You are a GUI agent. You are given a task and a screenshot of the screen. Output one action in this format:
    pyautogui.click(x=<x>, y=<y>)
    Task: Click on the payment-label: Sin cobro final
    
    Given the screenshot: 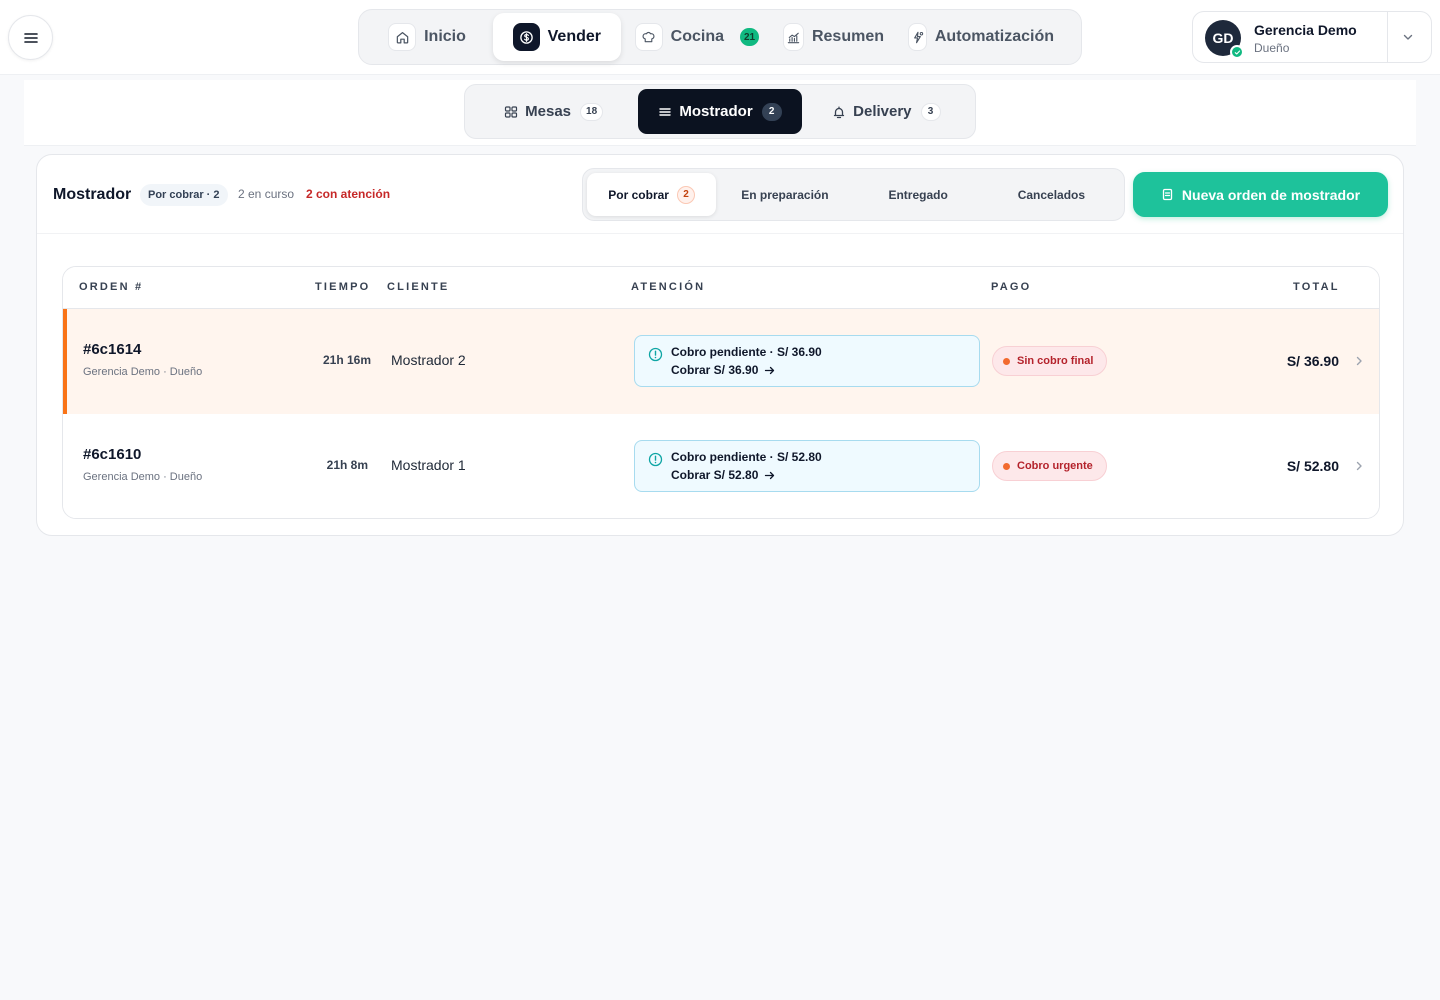 What is the action you would take?
    pyautogui.click(x=1055, y=361)
    